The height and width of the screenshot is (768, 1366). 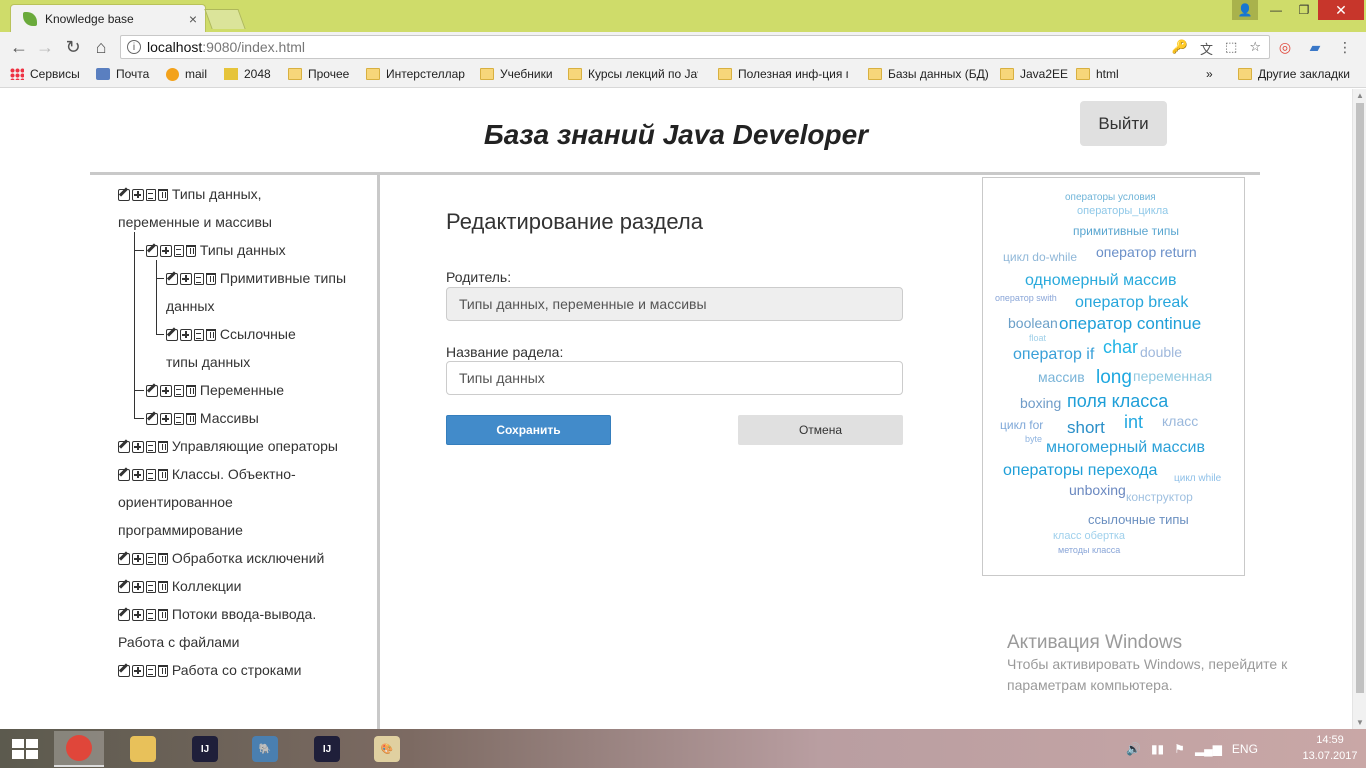 What do you see at coordinates (227, 418) in the screenshot?
I see `tree-node-label: Массивы` at bounding box center [227, 418].